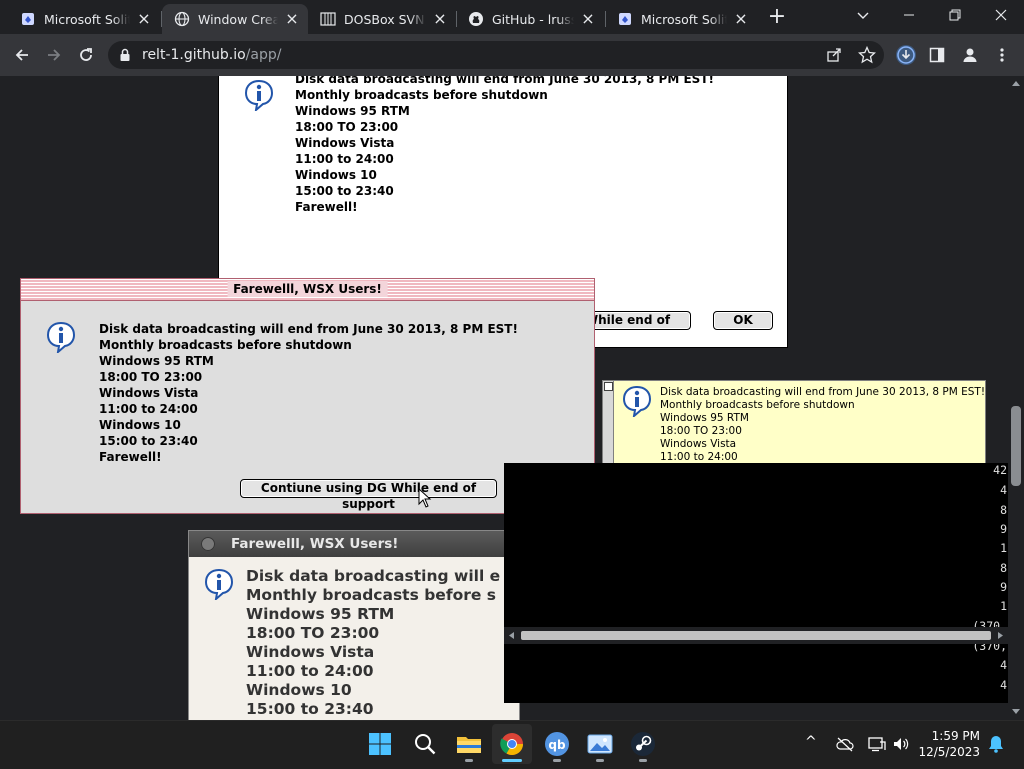 This screenshot has width=1024, height=769. What do you see at coordinates (476, 19) in the screenshot?
I see `github-icon` at bounding box center [476, 19].